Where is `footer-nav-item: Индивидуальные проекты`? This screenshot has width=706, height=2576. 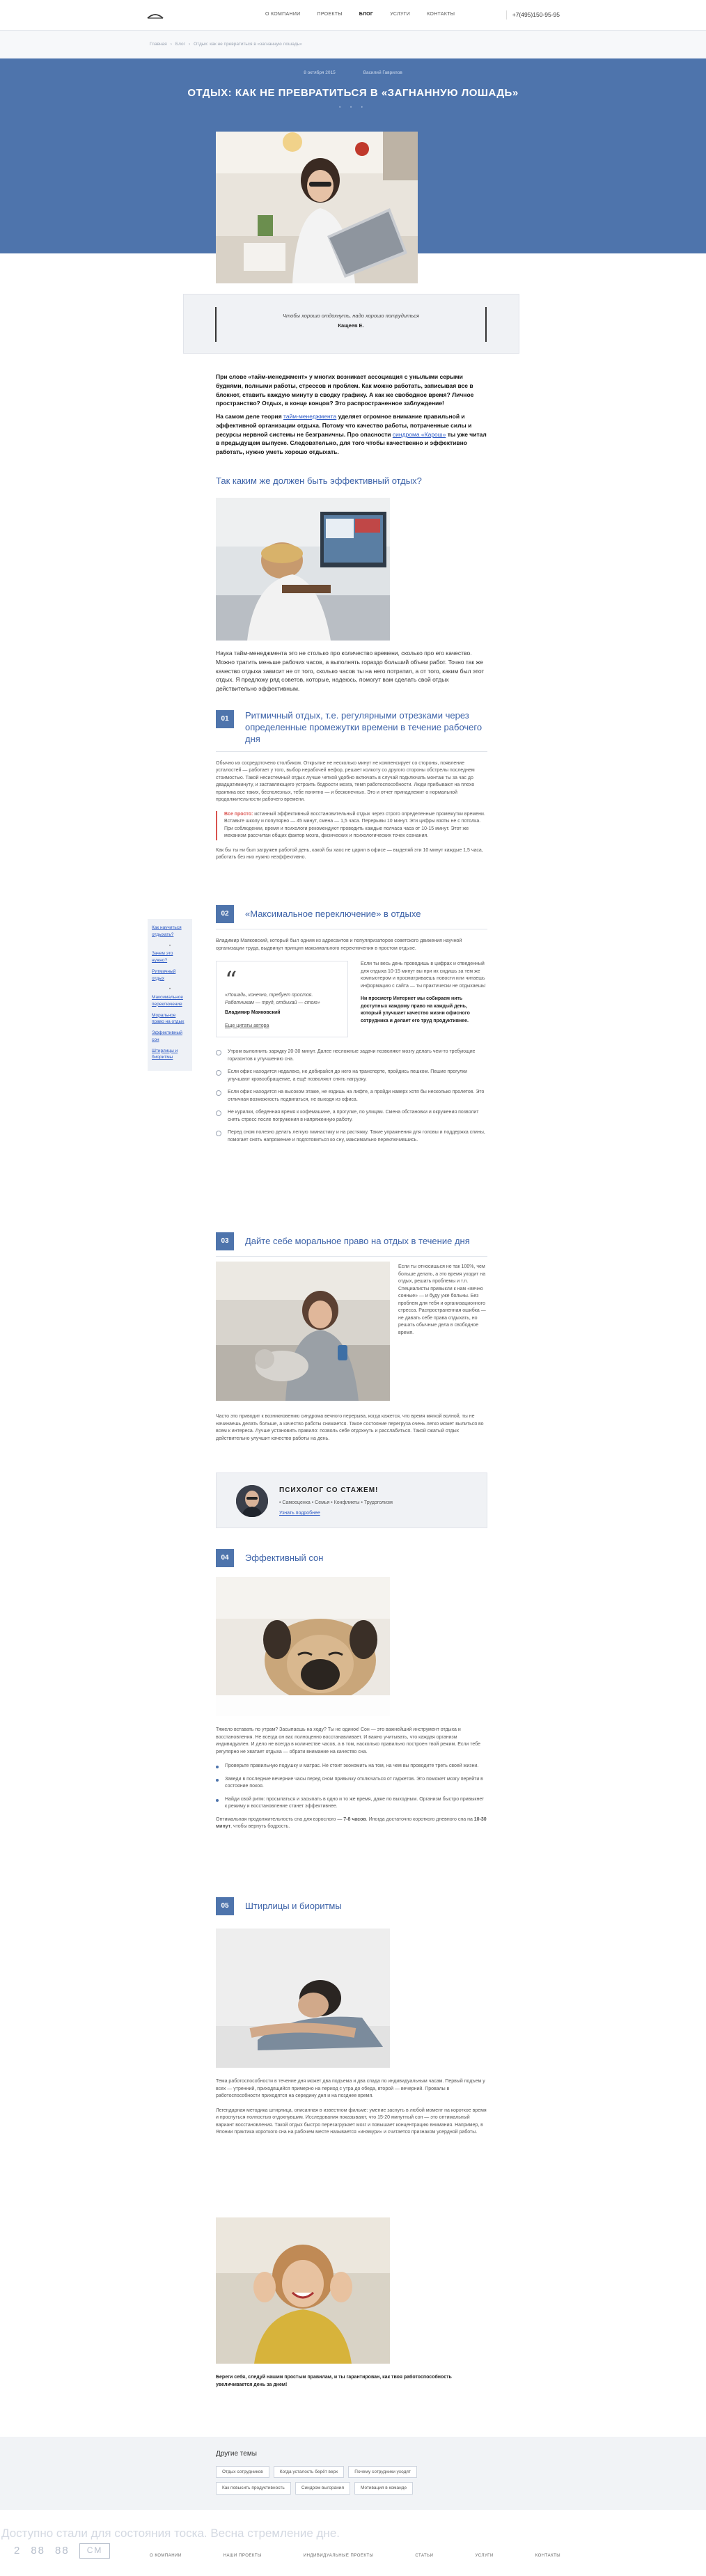 footer-nav-item: Индивидуальные проекты is located at coordinates (339, 2556).